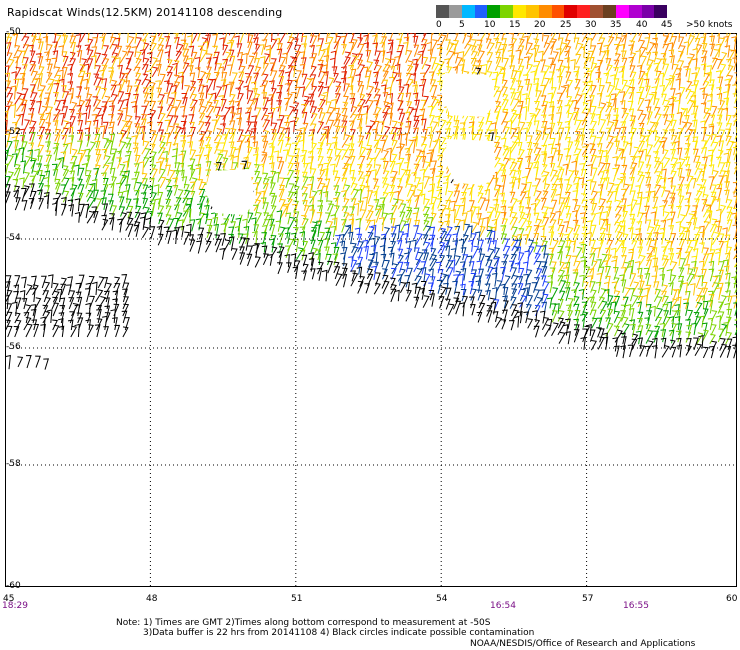  What do you see at coordinates (462, 25) in the screenshot?
I see `scale-label-5: 5` at bounding box center [462, 25].